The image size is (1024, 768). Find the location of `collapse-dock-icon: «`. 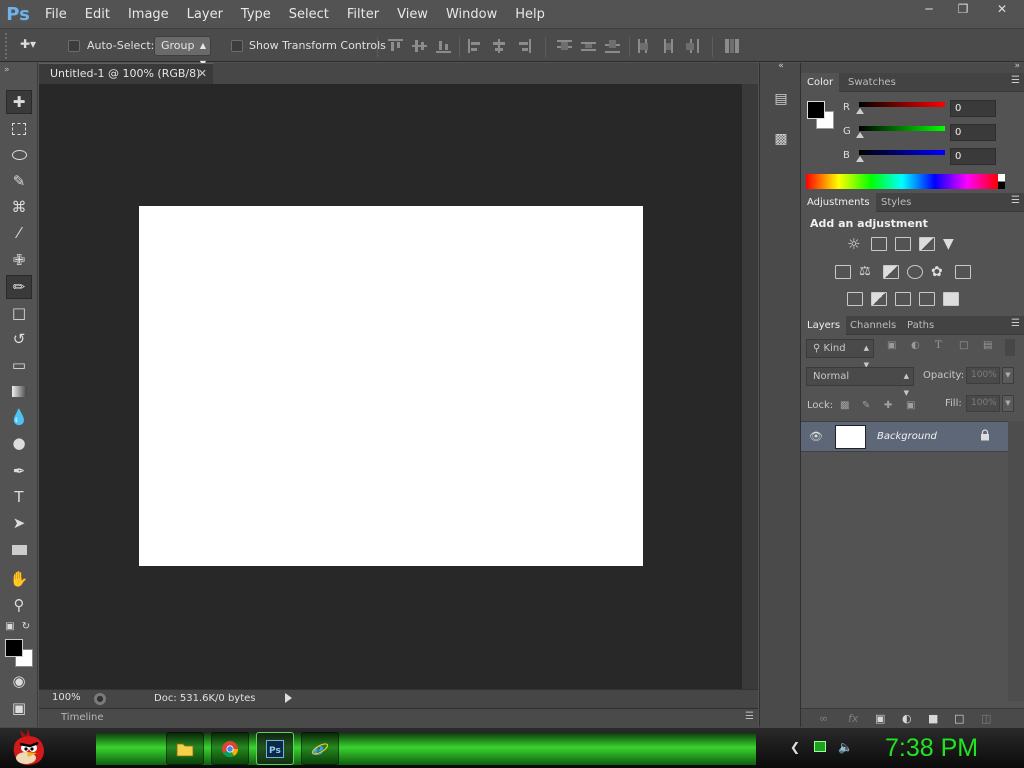

collapse-dock-icon: « is located at coordinates (781, 66).